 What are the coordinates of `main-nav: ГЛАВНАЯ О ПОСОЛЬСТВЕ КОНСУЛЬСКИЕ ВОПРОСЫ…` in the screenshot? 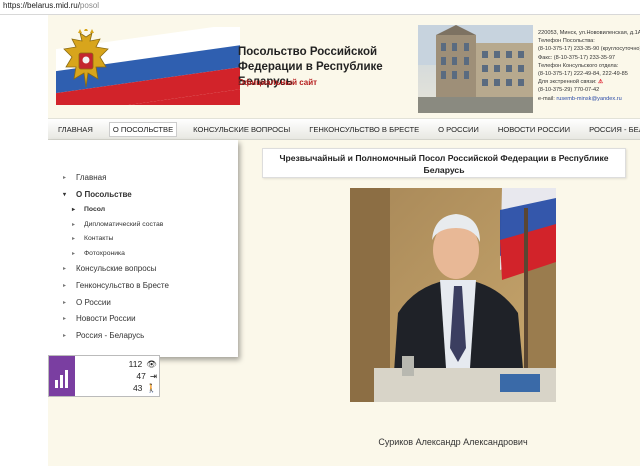 It's located at (344, 129).